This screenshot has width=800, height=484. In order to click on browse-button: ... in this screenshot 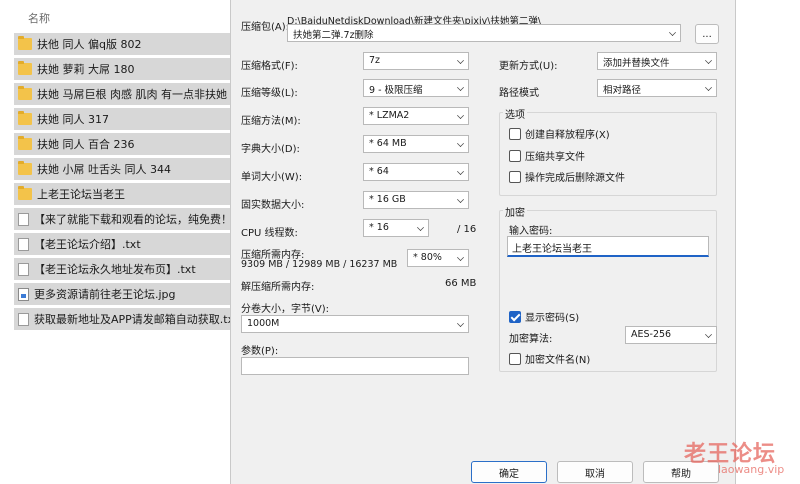, I will do `click(707, 34)`.